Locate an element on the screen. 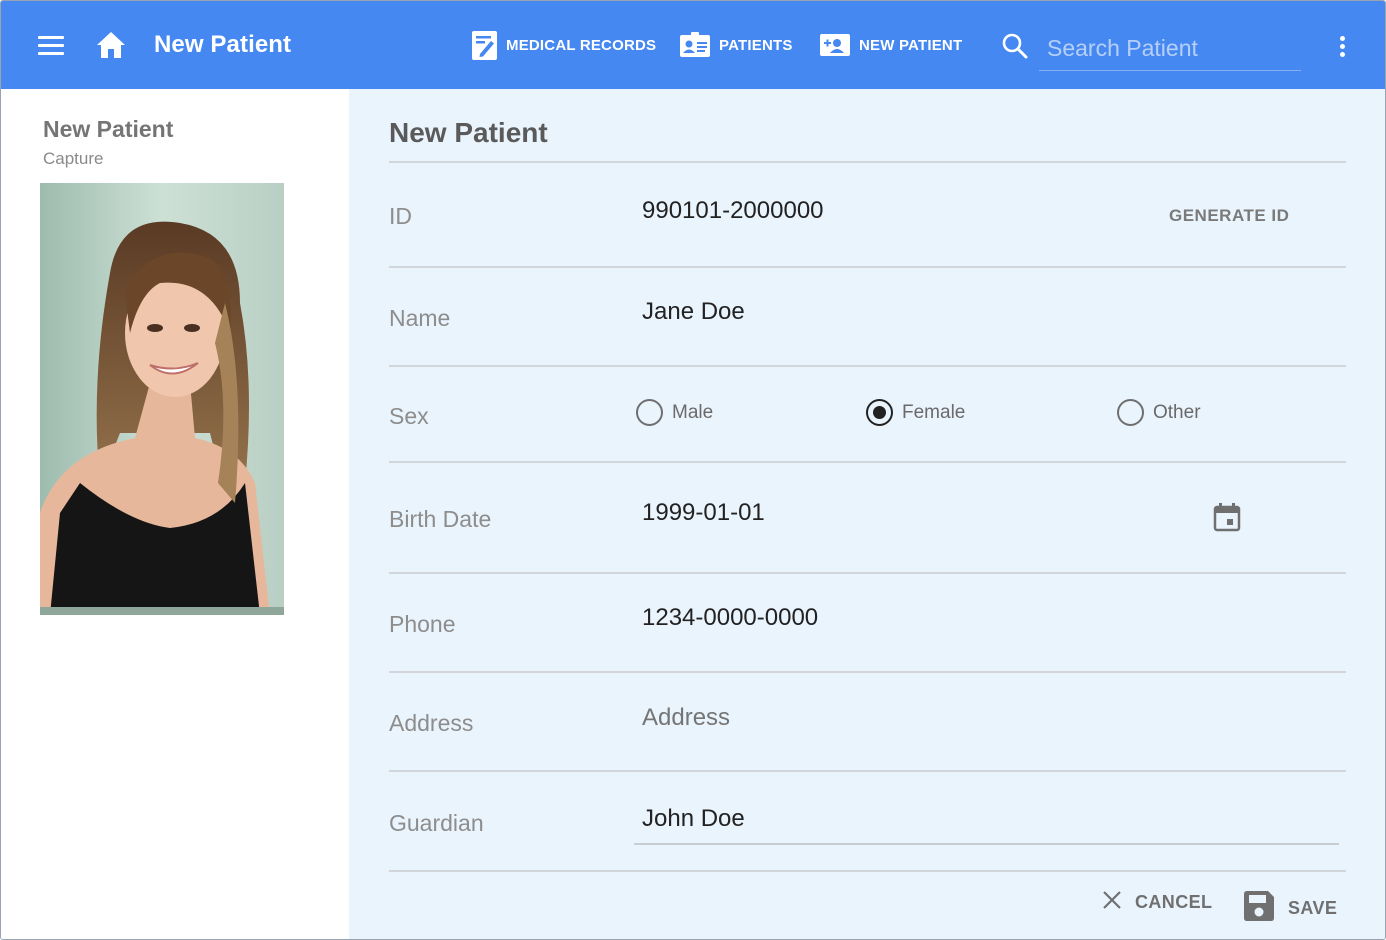 Image resolution: width=1386 pixels, height=940 pixels. birth-date-label: Birth Date is located at coordinates (440, 519).